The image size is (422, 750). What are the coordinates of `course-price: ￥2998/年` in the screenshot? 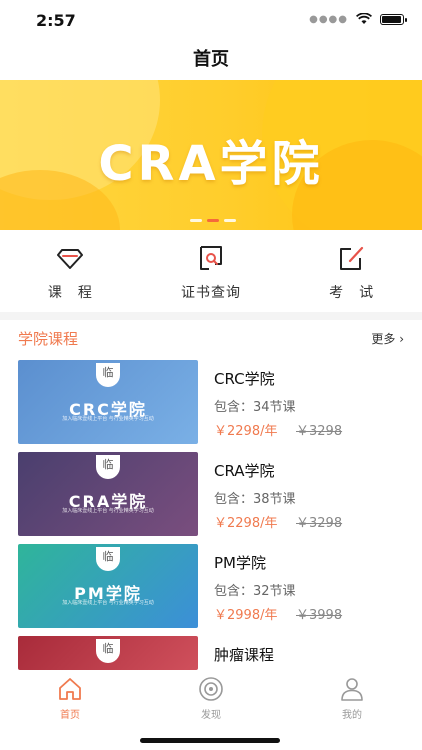 It's located at (246, 615).